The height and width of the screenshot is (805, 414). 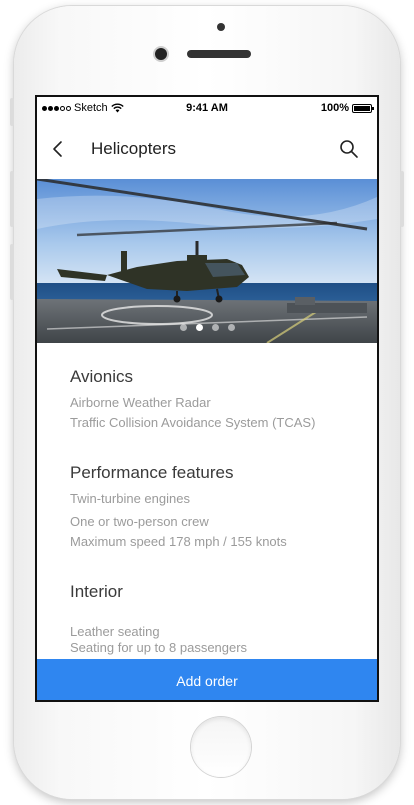 What do you see at coordinates (221, 27) in the screenshot?
I see `front-sensor` at bounding box center [221, 27].